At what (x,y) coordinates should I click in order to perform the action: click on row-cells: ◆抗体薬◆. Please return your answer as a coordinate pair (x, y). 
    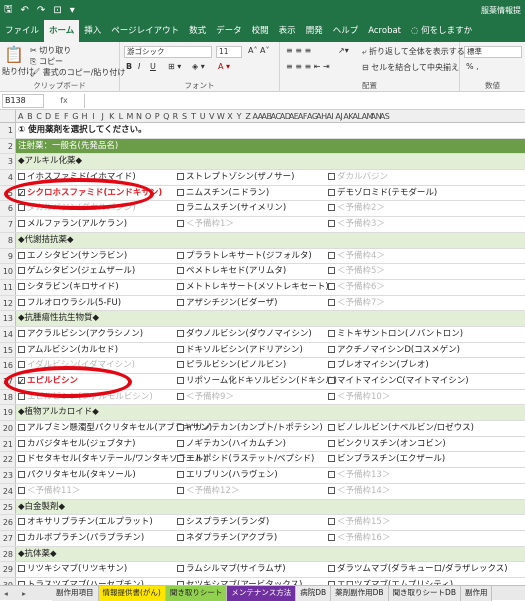
    Looking at the image, I should click on (270, 554).